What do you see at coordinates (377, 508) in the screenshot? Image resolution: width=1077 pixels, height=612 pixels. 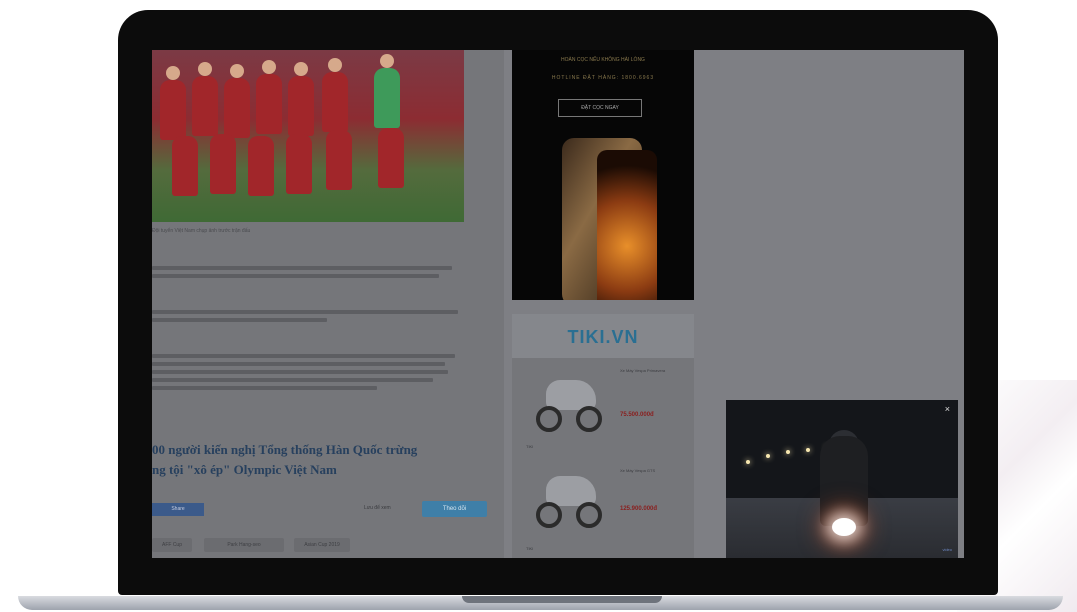 I see `save-link: Lưu để xem` at bounding box center [377, 508].